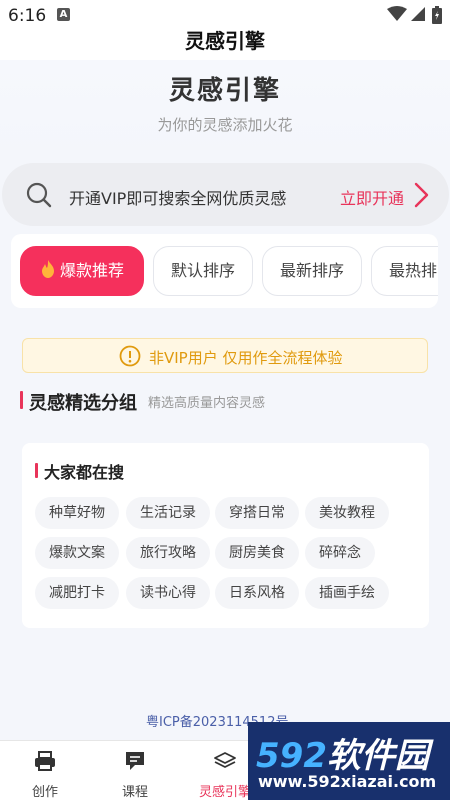  What do you see at coordinates (437, 15) in the screenshot?
I see `battery-icon` at bounding box center [437, 15].